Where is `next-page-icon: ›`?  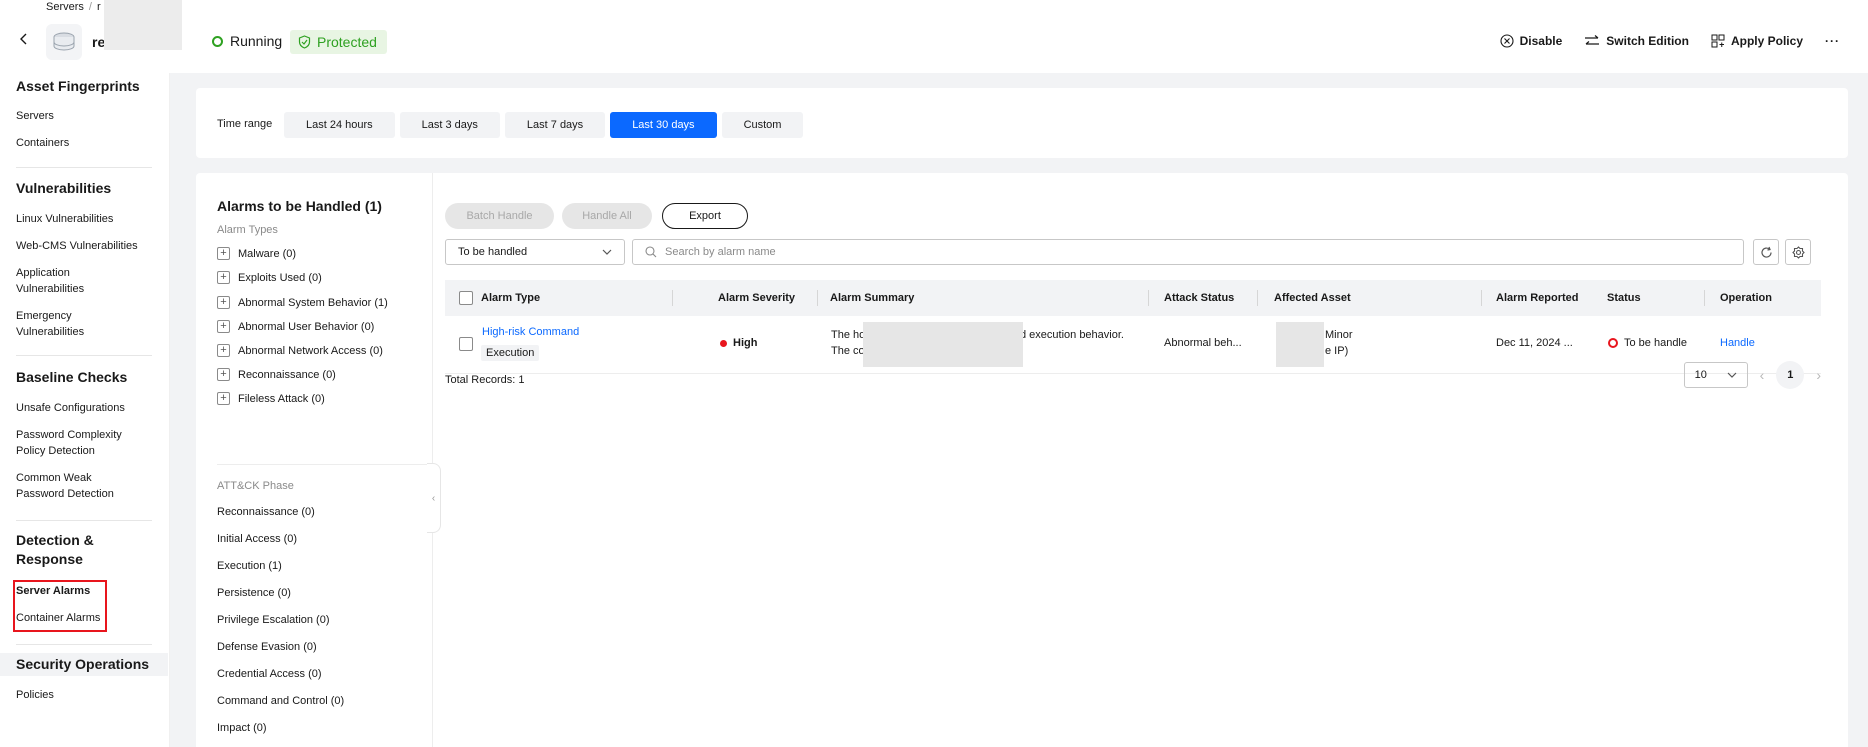 next-page-icon: › is located at coordinates (1818, 375).